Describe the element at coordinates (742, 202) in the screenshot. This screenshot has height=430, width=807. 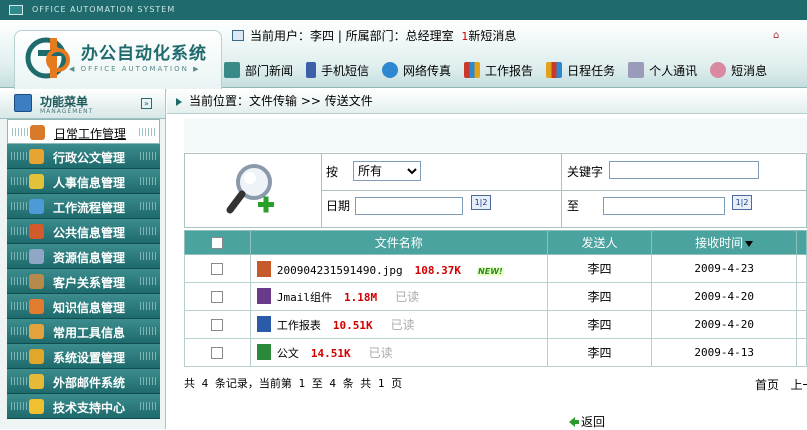
I see `calendar-to-icon: 1|2` at that location.